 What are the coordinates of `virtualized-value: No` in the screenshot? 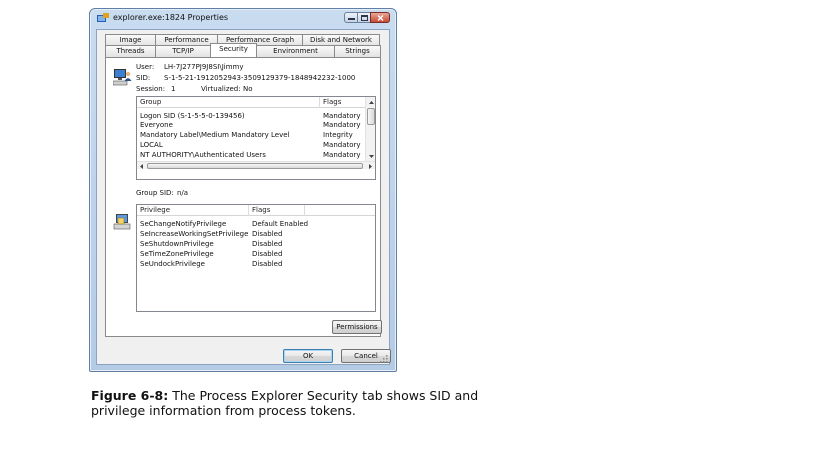 It's located at (248, 89).